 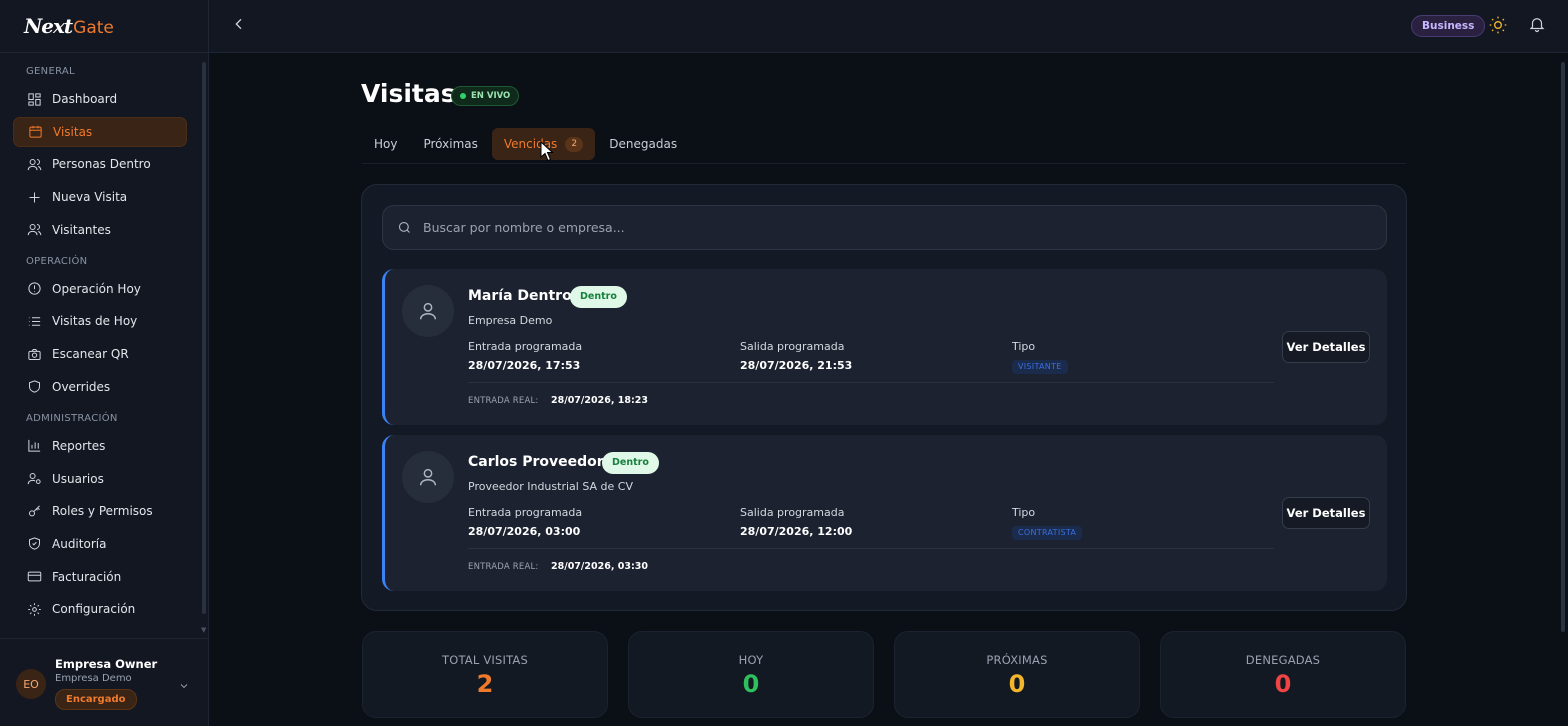 I want to click on tab-denegadas: Denegadas, so click(x=643, y=144).